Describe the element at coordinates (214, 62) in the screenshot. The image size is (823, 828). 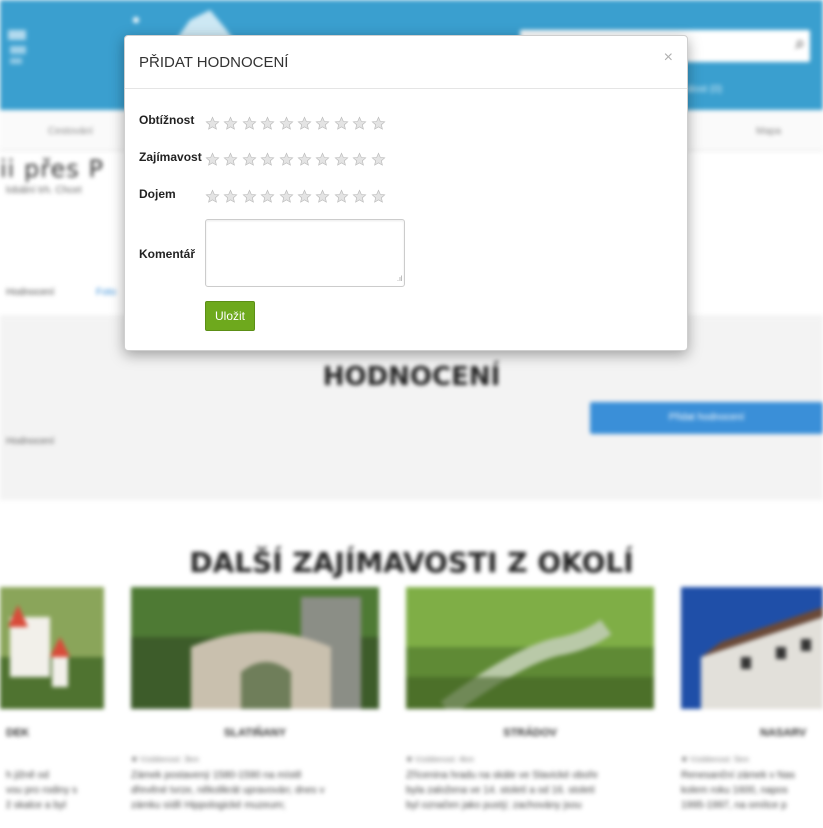
I see `modal-title: PŘIDAT HODNOCENÍ` at that location.